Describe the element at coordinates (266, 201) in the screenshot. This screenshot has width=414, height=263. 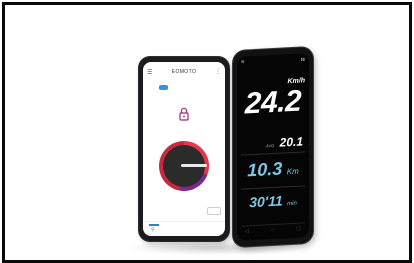
I see `time-value: 30'11` at that location.